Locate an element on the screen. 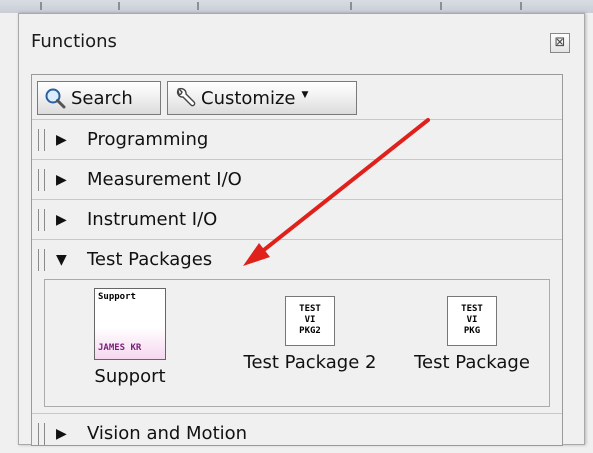 This screenshot has width=593, height=453. search-label: Search is located at coordinates (102, 98).